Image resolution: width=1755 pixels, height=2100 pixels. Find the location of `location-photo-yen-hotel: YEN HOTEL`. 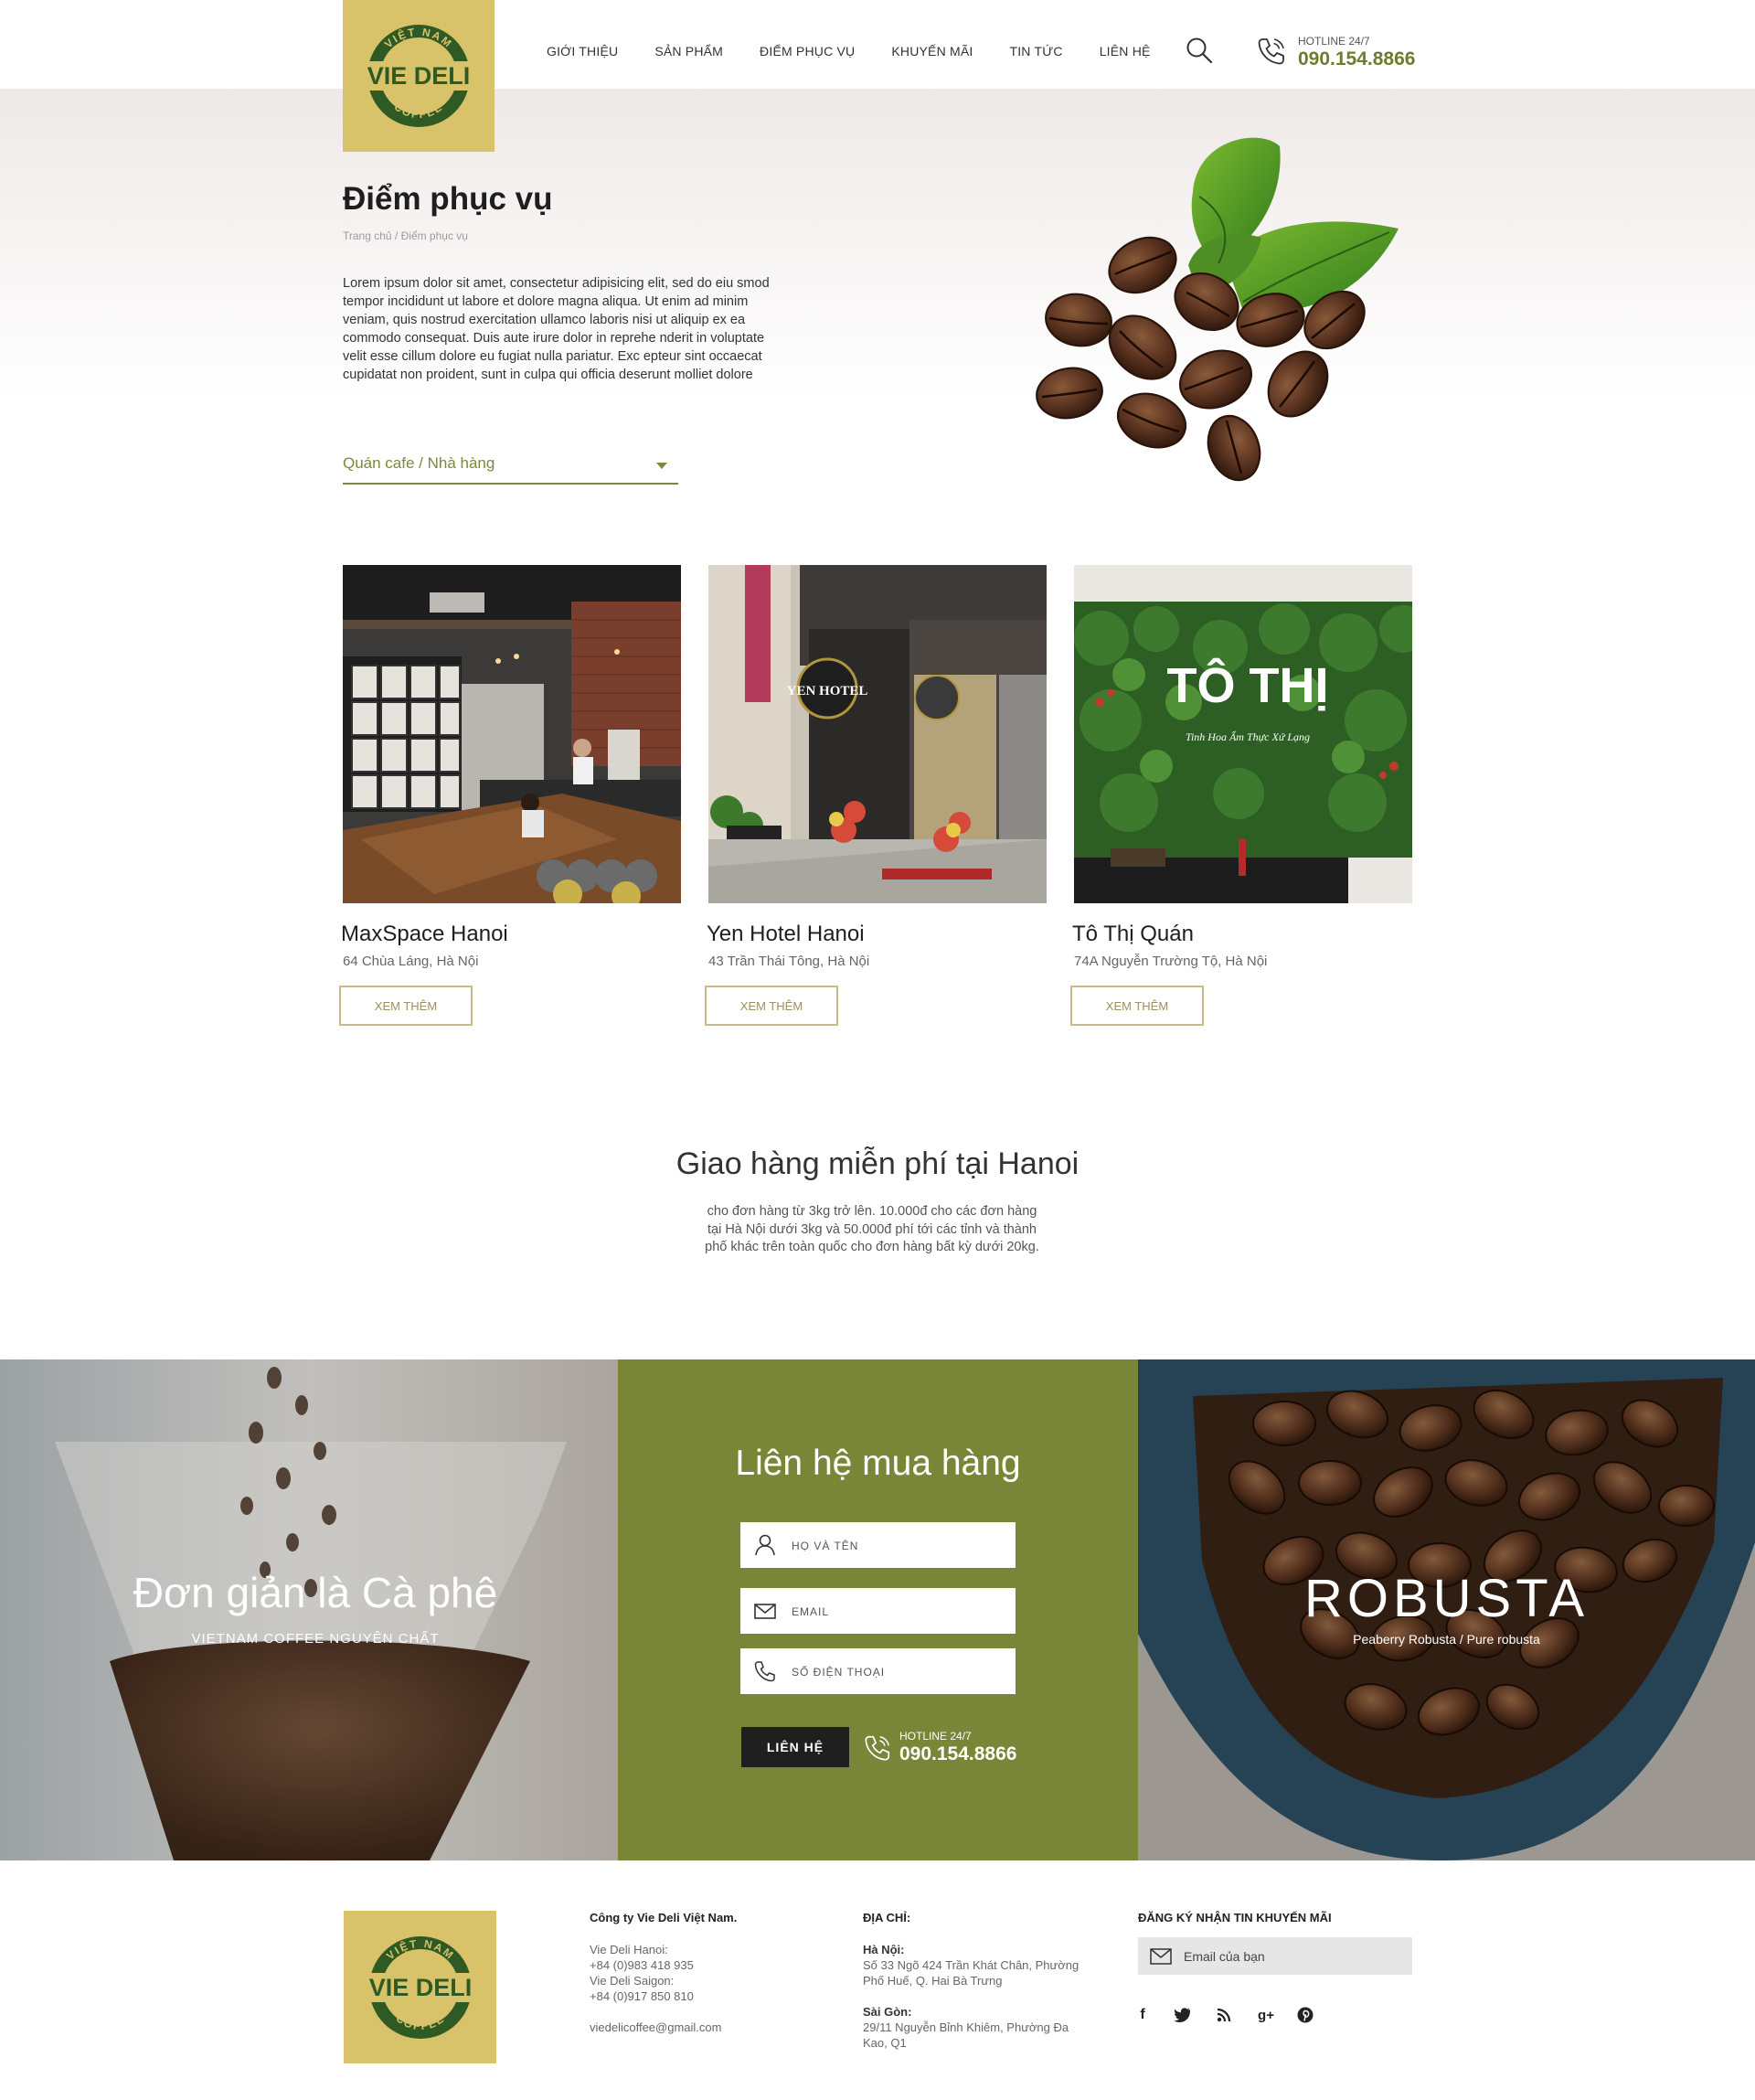

location-photo-yen-hotel: YEN HOTEL is located at coordinates (878, 734).